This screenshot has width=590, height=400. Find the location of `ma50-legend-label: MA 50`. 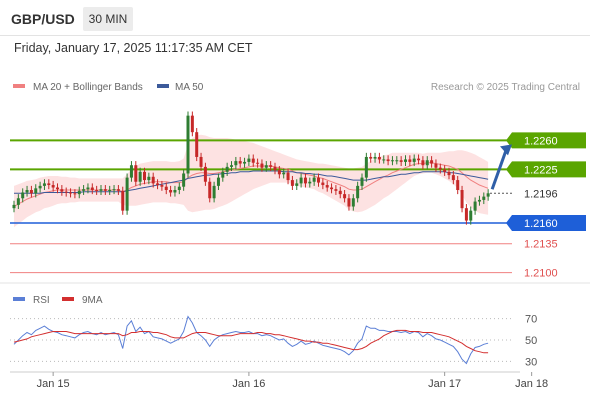

ma50-legend-label: MA 50 is located at coordinates (189, 87).